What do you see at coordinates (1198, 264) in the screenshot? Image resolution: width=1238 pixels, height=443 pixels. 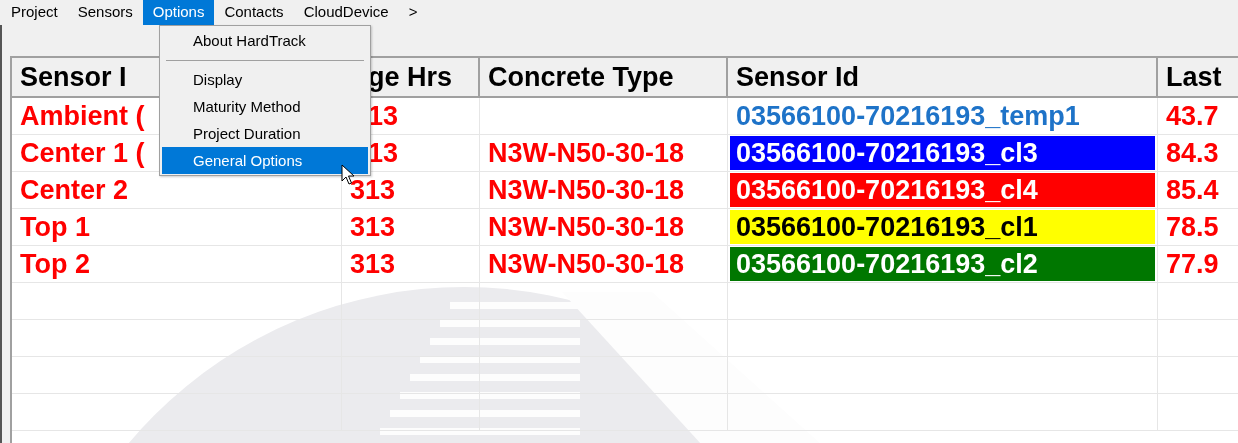 I see `table-cell: 77.9` at bounding box center [1198, 264].